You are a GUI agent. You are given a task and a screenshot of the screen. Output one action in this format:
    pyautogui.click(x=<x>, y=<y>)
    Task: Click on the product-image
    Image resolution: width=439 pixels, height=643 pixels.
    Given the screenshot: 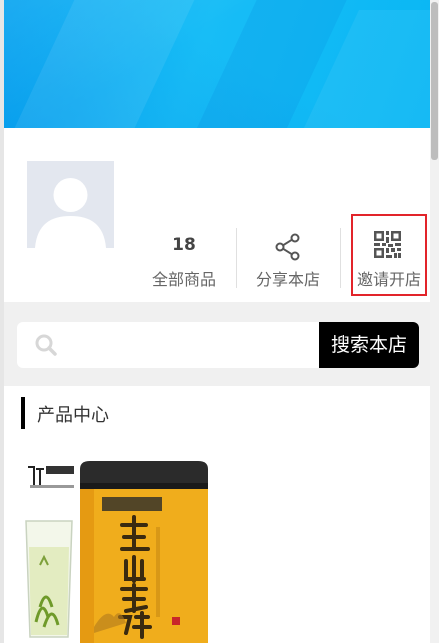 What is the action you would take?
    pyautogui.click(x=116, y=552)
    